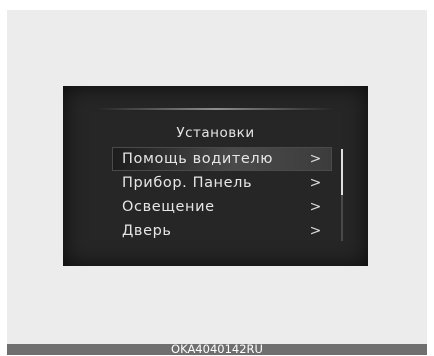  I want to click on menu-item-label: Помощь водителю, so click(198, 159).